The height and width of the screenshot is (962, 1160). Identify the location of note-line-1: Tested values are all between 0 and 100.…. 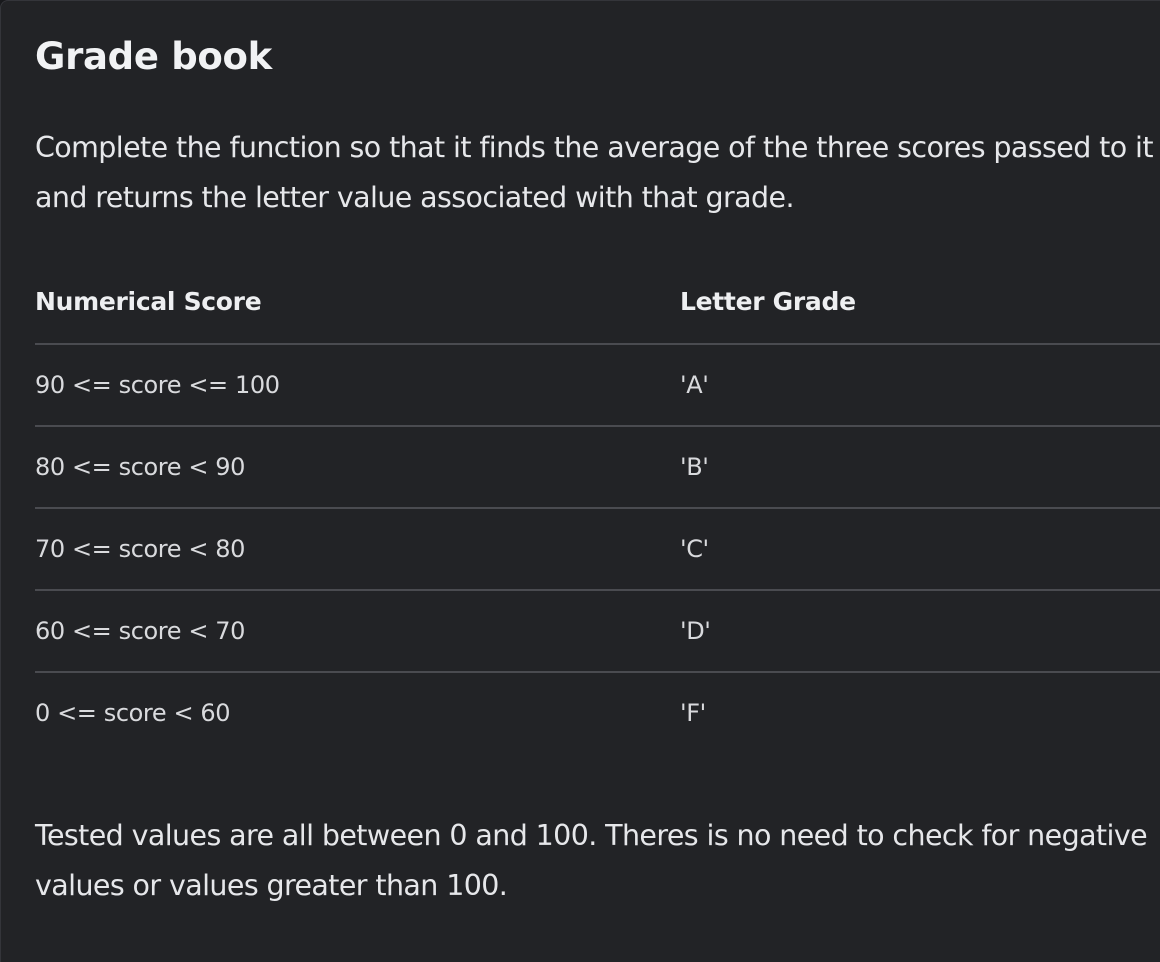
(591, 835).